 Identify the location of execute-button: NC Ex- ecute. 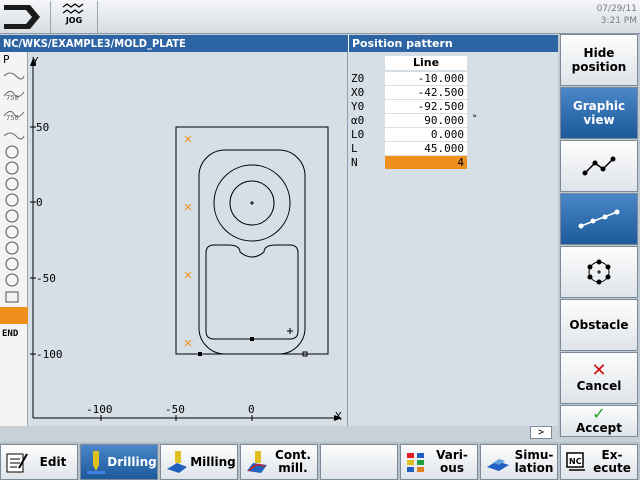
(599, 462).